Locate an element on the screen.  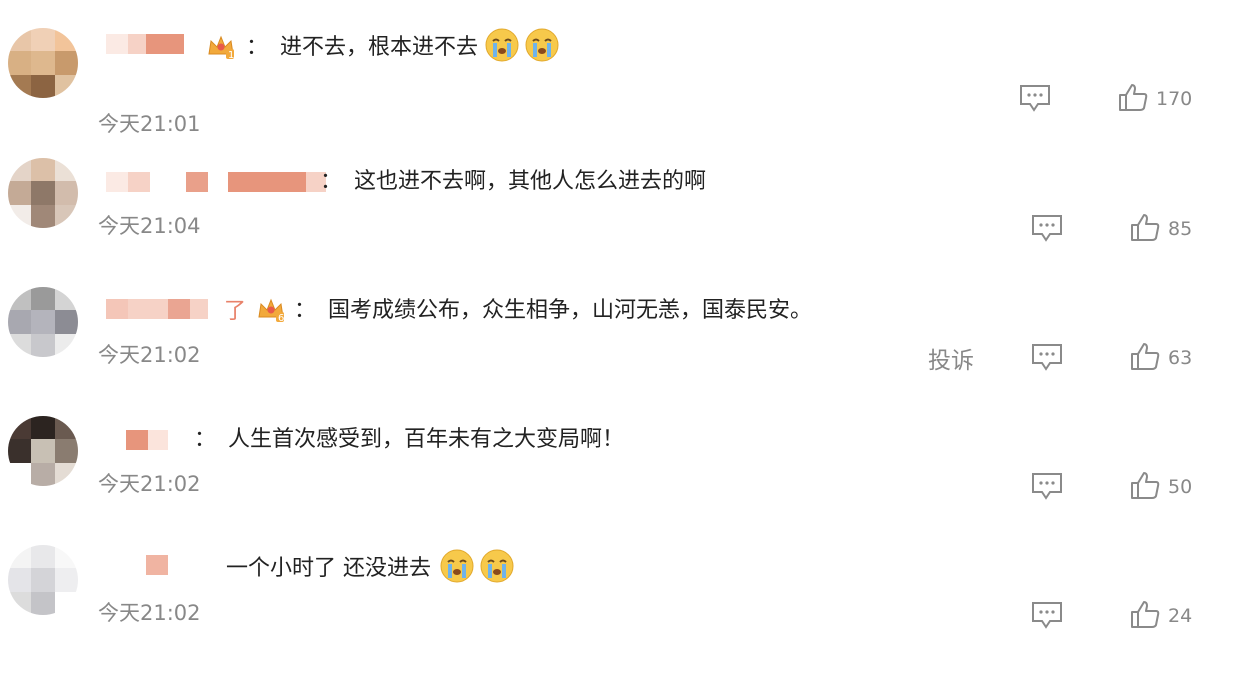
like-count: 50 is located at coordinates (1180, 487).